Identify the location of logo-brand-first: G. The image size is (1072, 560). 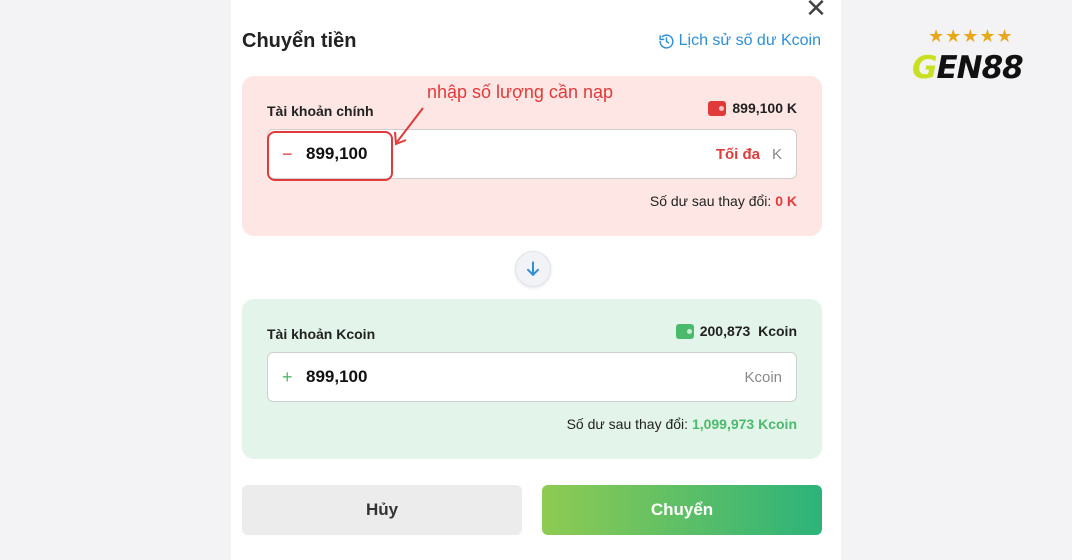
(924, 68).